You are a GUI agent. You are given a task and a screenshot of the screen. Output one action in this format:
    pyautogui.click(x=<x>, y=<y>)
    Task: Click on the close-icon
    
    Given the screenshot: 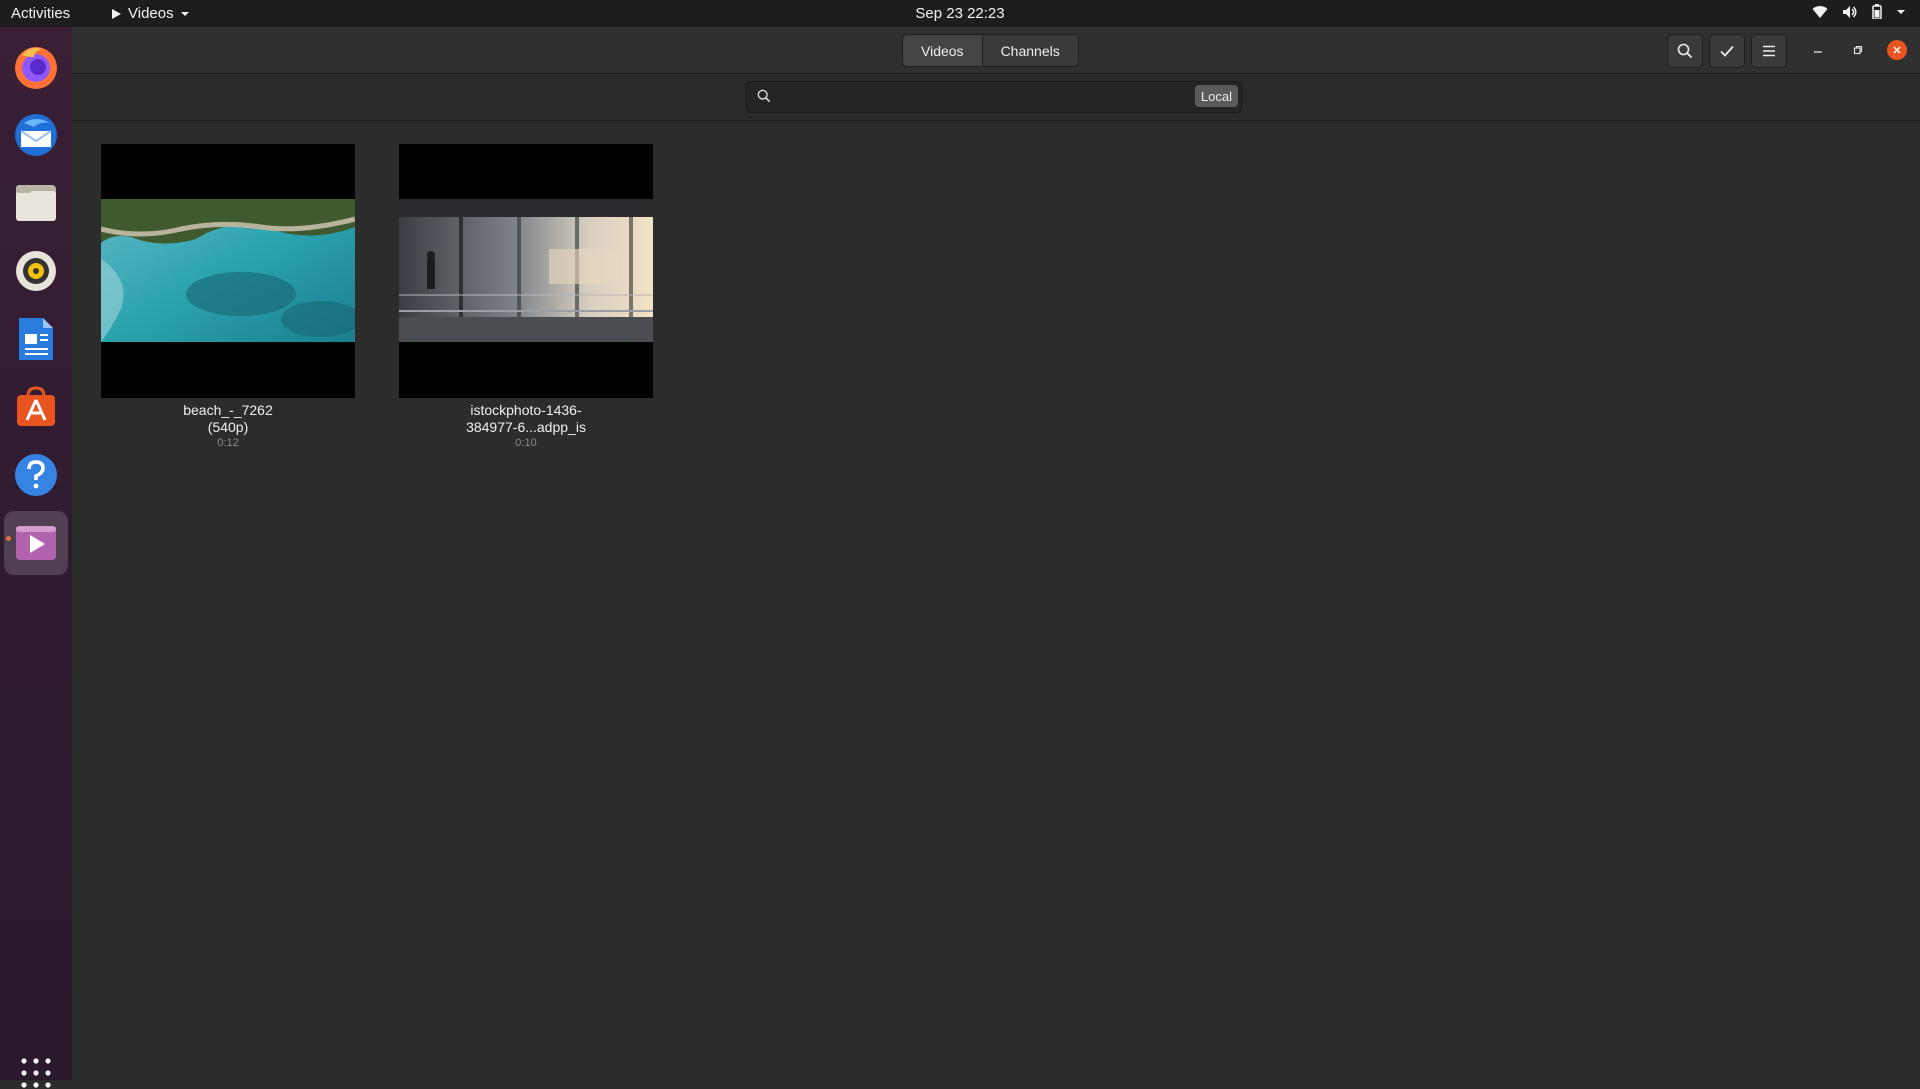 What is the action you would take?
    pyautogui.click(x=1897, y=50)
    